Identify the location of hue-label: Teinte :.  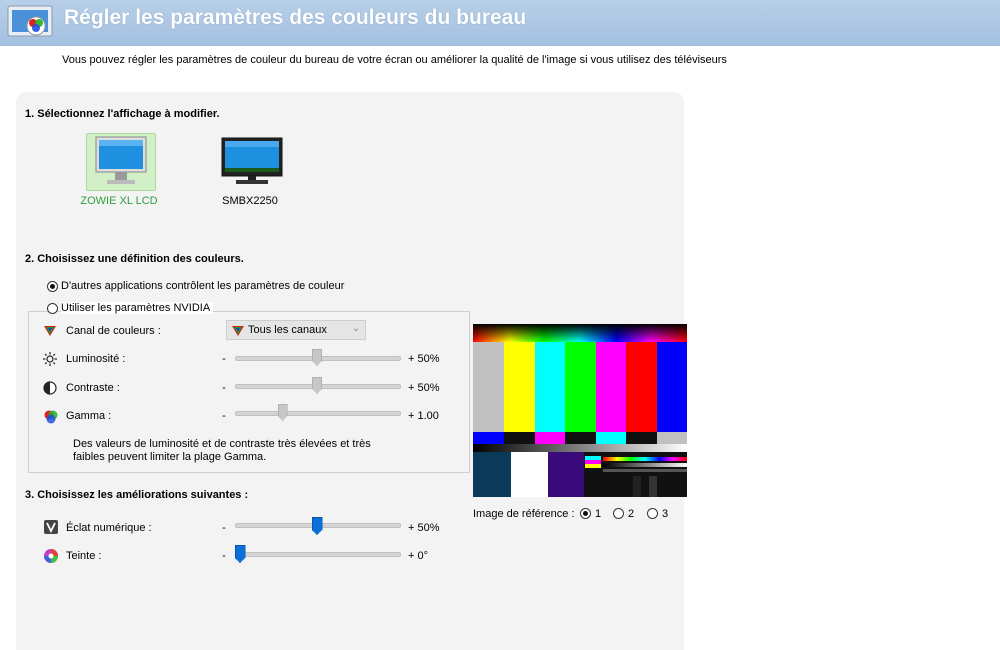
(84, 556).